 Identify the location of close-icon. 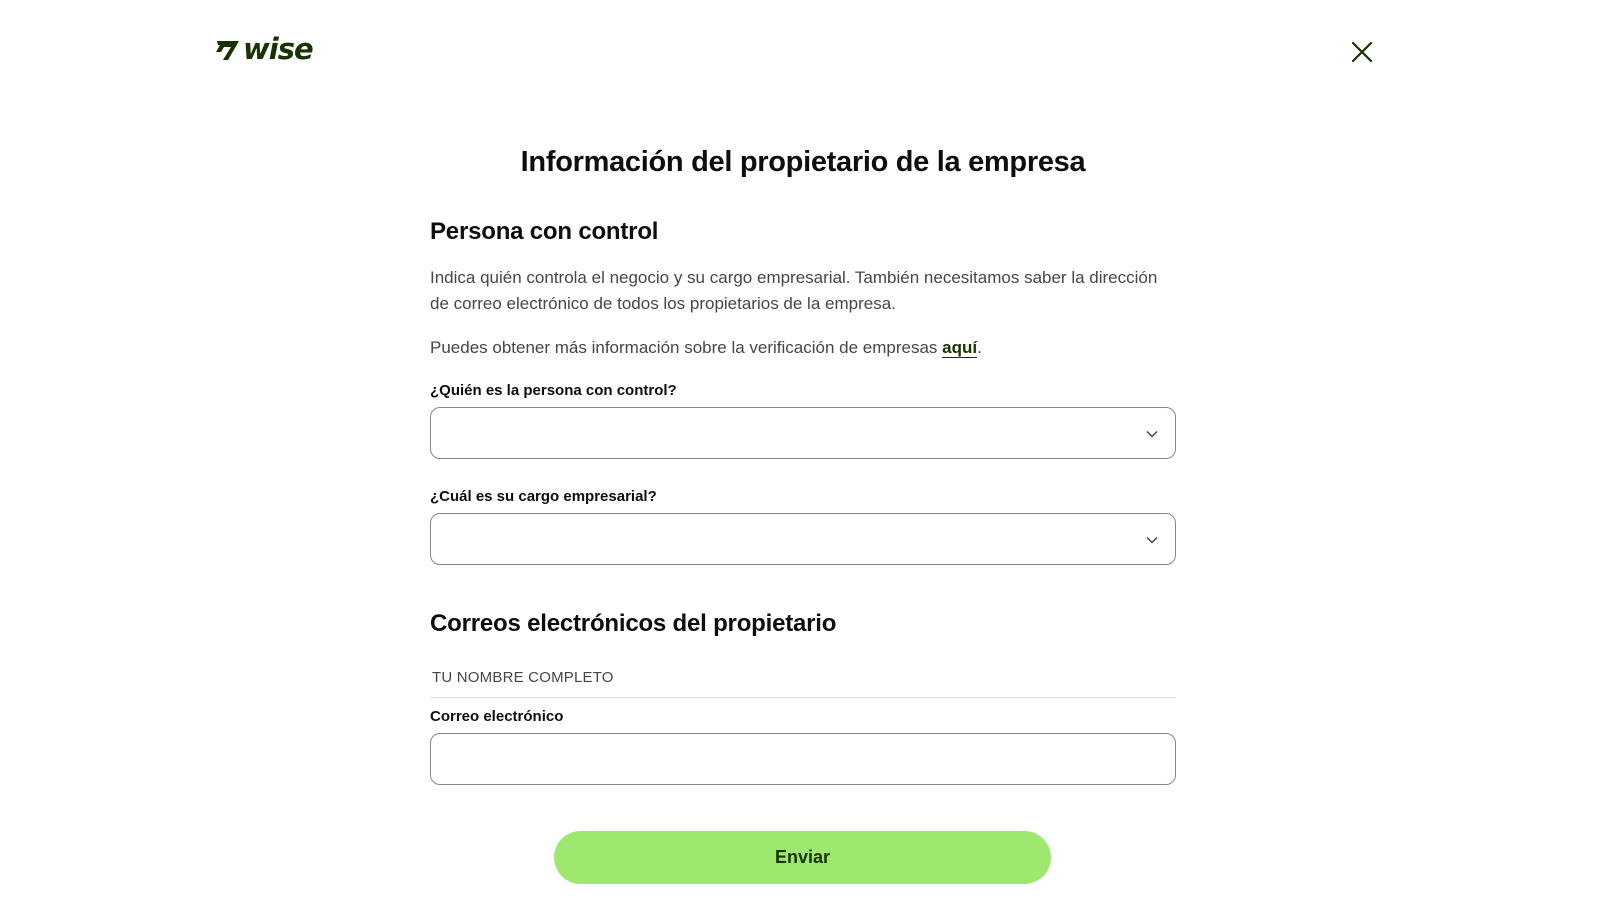
(1362, 52).